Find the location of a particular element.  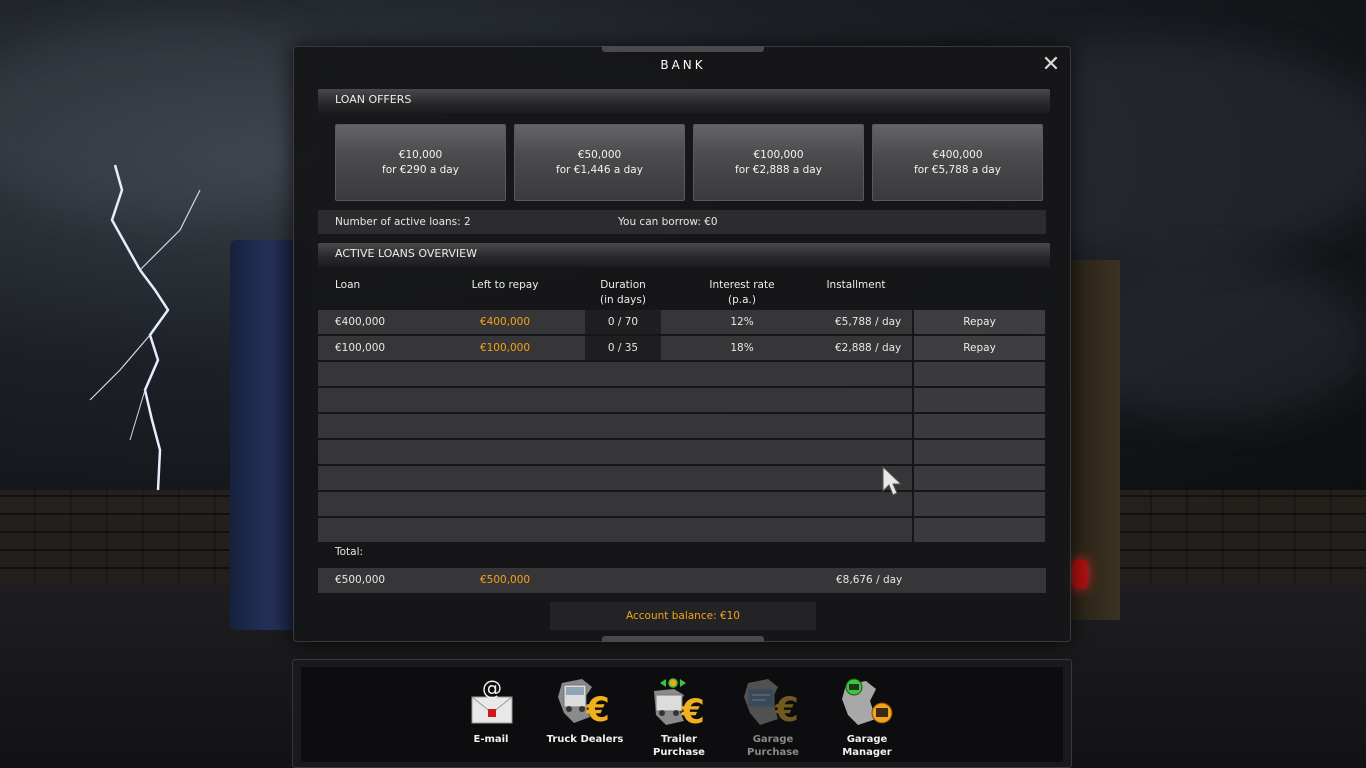

loan-offer-10000-button: €10,000 for €290 a day is located at coordinates (420, 162).